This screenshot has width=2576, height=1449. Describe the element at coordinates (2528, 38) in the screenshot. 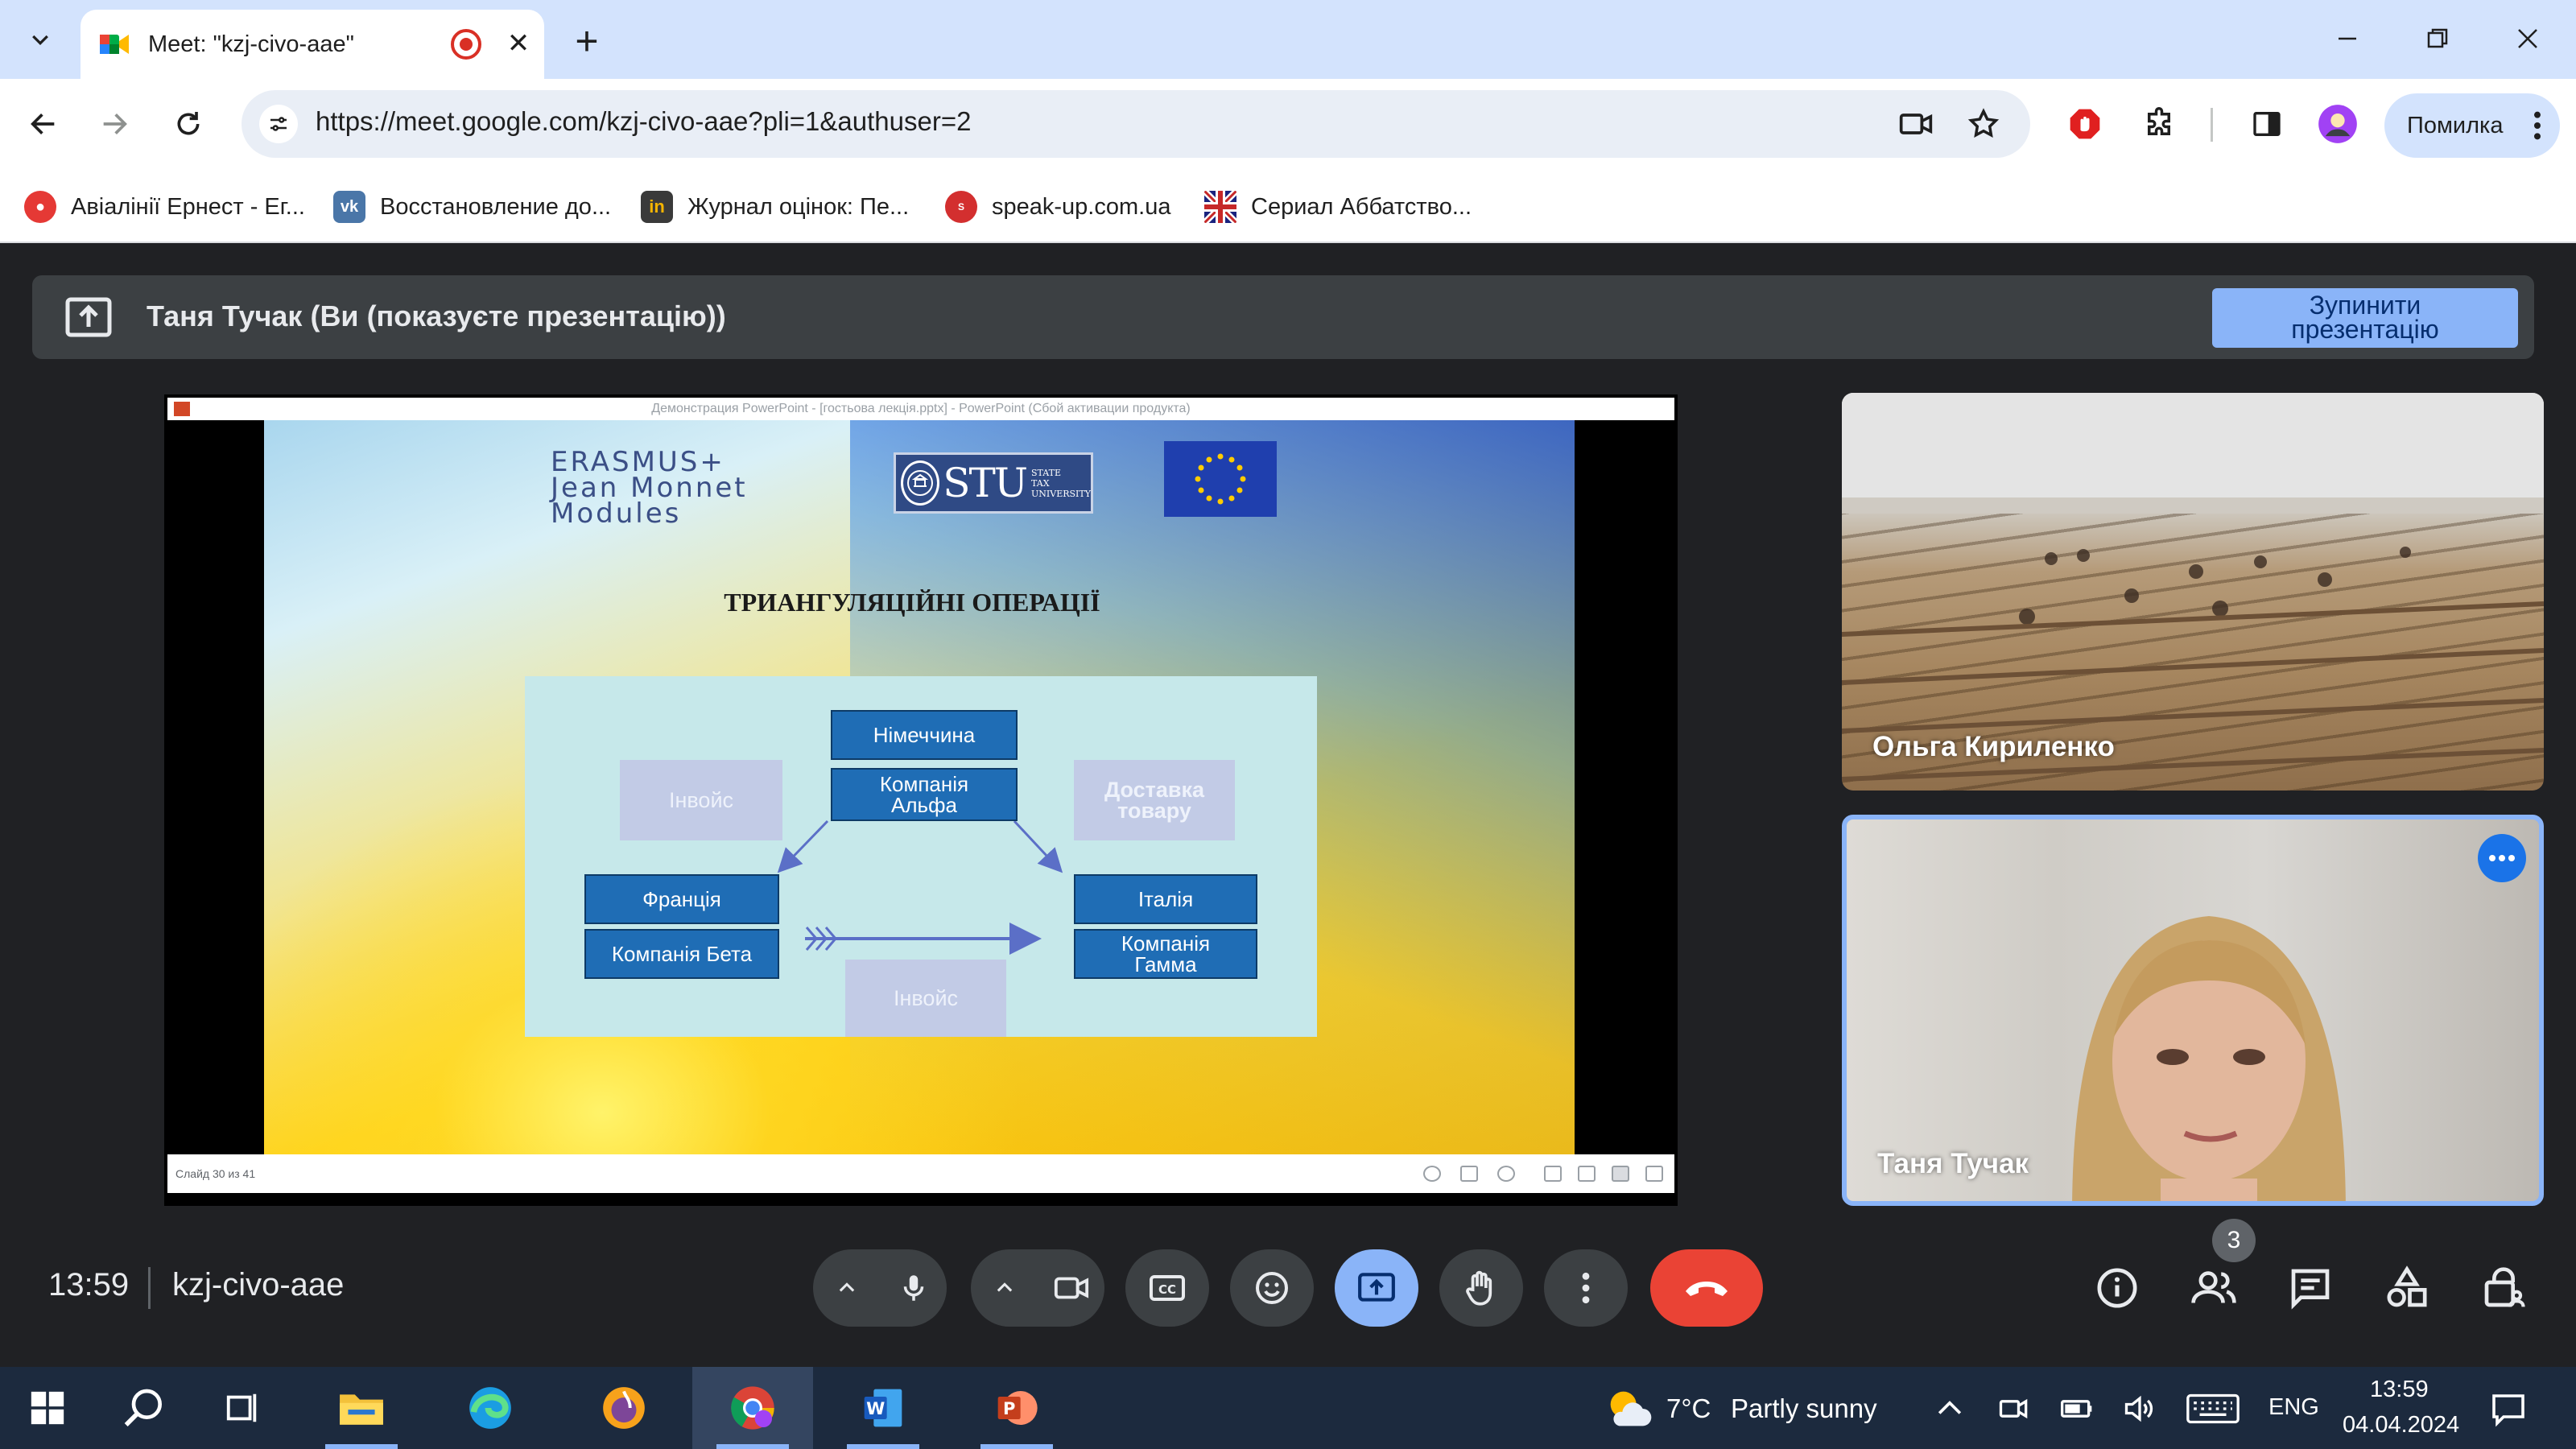

I see `close-window-button` at that location.